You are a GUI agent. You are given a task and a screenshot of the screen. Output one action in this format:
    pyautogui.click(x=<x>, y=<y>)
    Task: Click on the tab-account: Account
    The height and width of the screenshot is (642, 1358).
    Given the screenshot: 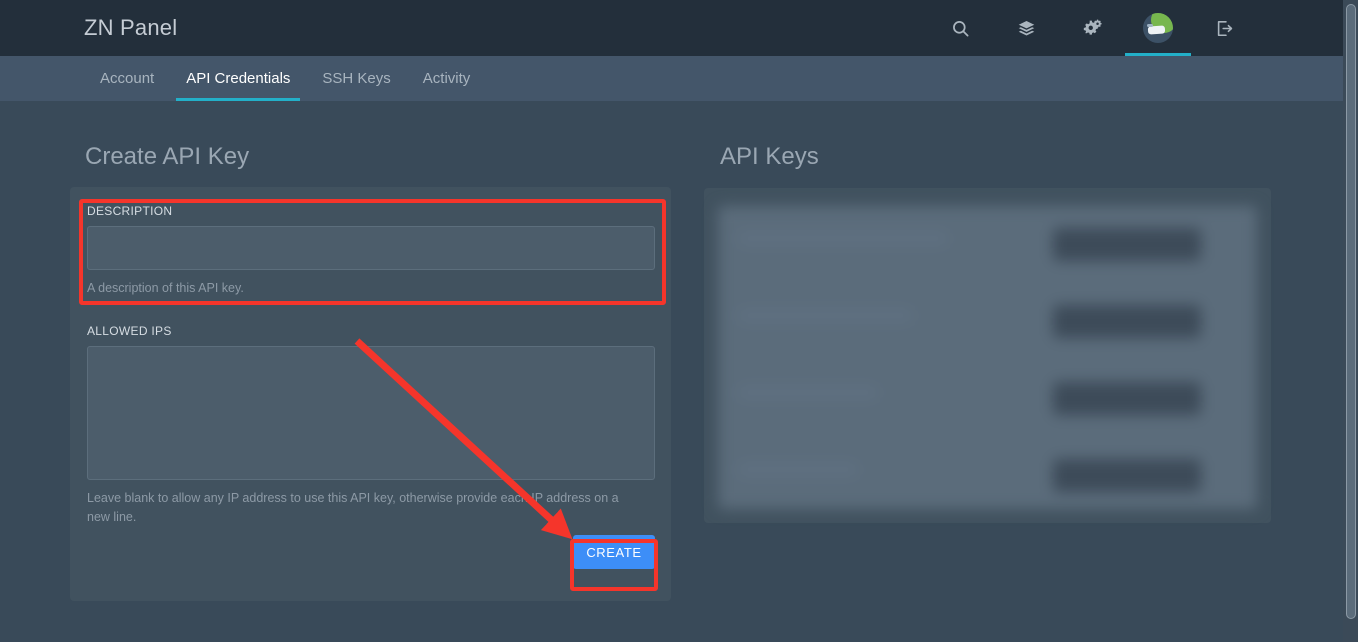 What is the action you would take?
    pyautogui.click(x=127, y=78)
    